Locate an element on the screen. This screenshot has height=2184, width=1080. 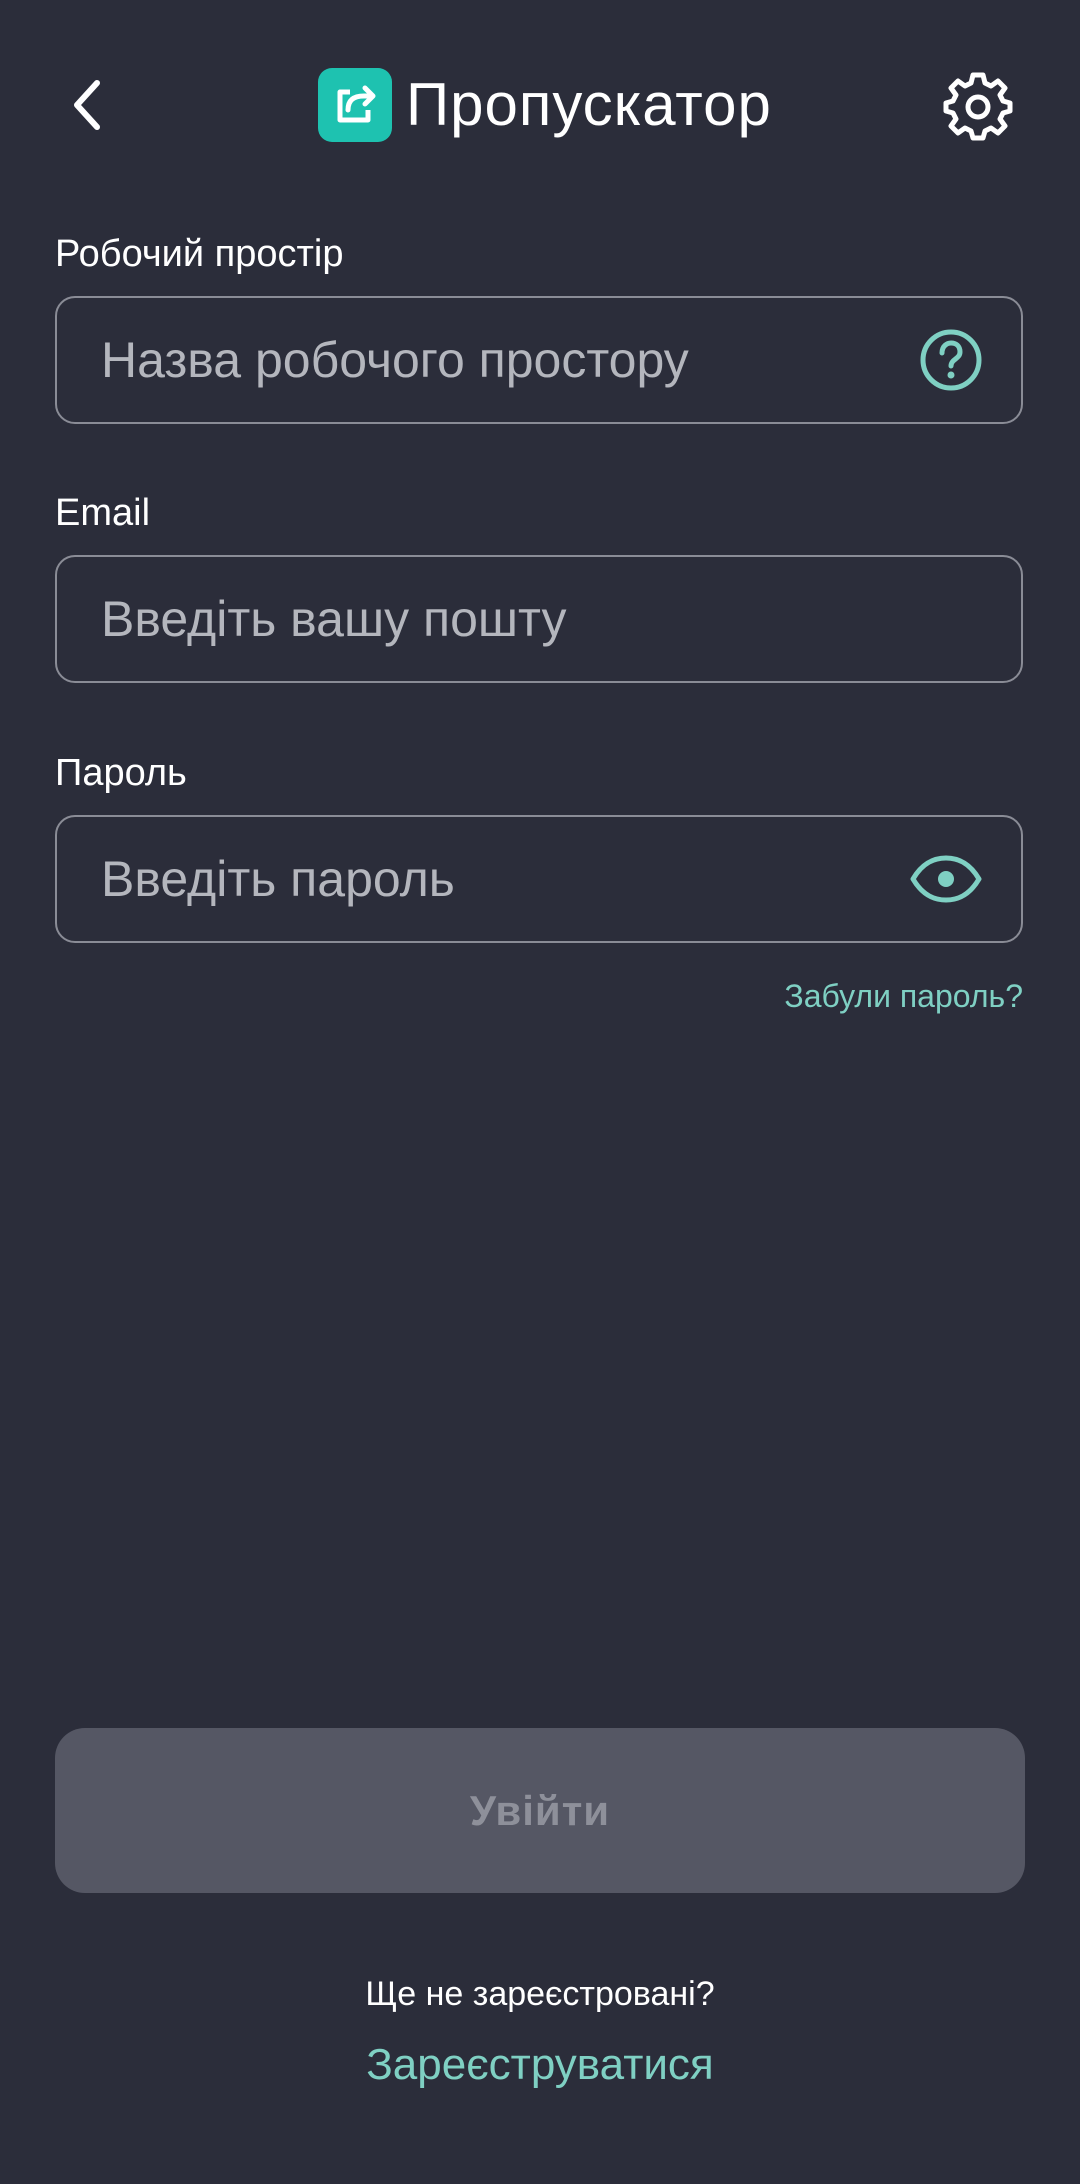
not-registered-text: Ще не зареєстровані? is located at coordinates (540, 1994).